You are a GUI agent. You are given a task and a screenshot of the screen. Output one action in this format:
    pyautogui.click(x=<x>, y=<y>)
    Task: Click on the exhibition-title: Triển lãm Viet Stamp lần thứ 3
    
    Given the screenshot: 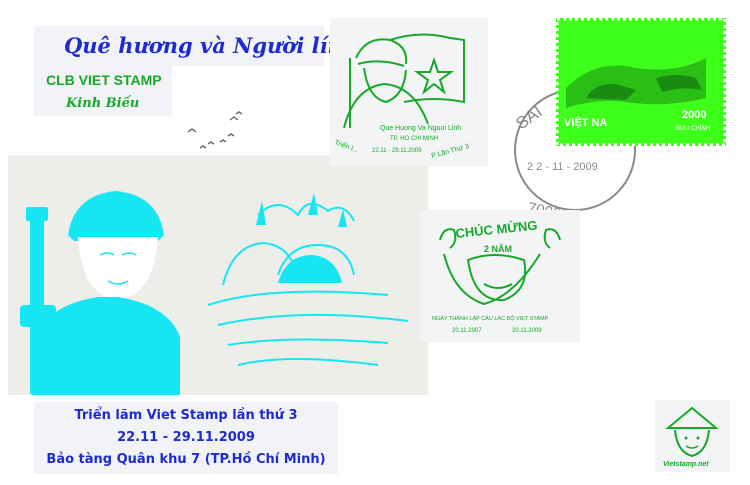 What is the action you would take?
    pyautogui.click(x=186, y=415)
    